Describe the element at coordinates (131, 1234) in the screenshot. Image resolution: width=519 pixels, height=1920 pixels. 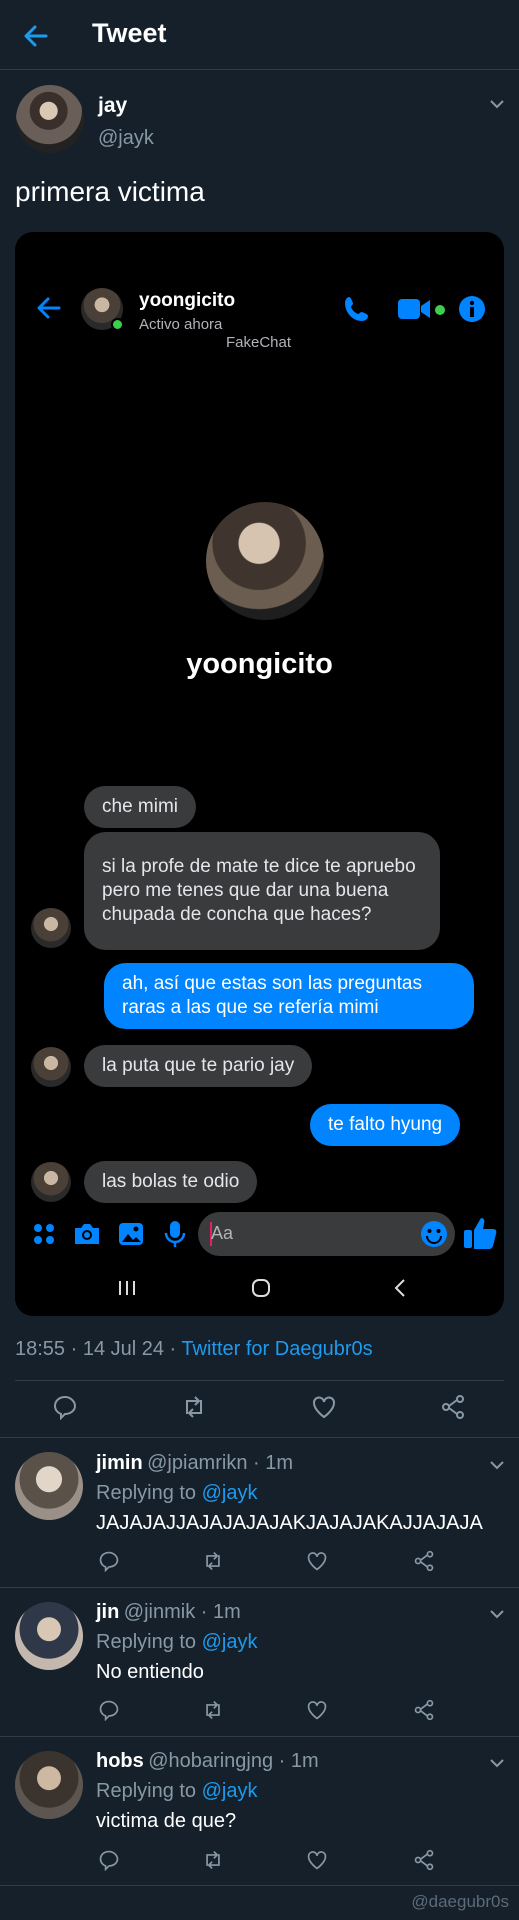
I see `gallery-icon` at that location.